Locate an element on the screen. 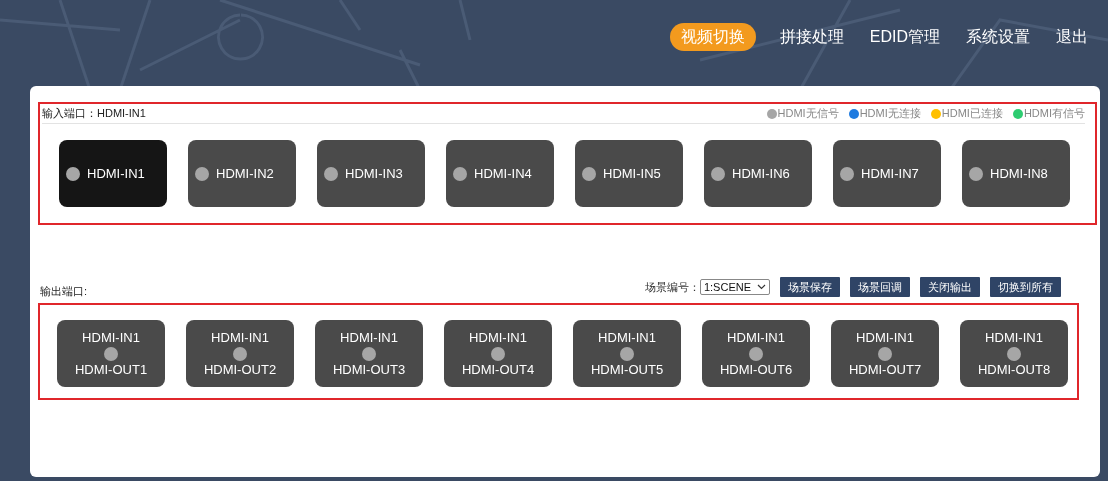 This screenshot has width=1108, height=481. port-label: HDMI-OUT8 is located at coordinates (1014, 369).